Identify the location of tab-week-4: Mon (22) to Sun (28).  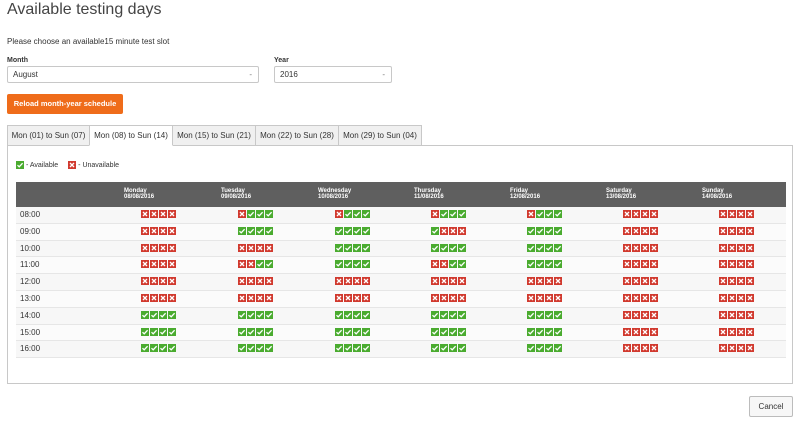
(297, 135).